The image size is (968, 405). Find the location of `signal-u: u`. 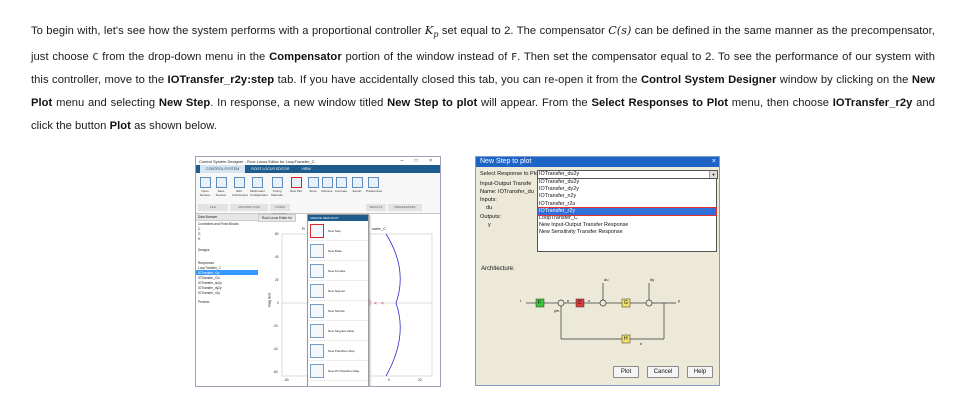

signal-u: u is located at coordinates (589, 300).